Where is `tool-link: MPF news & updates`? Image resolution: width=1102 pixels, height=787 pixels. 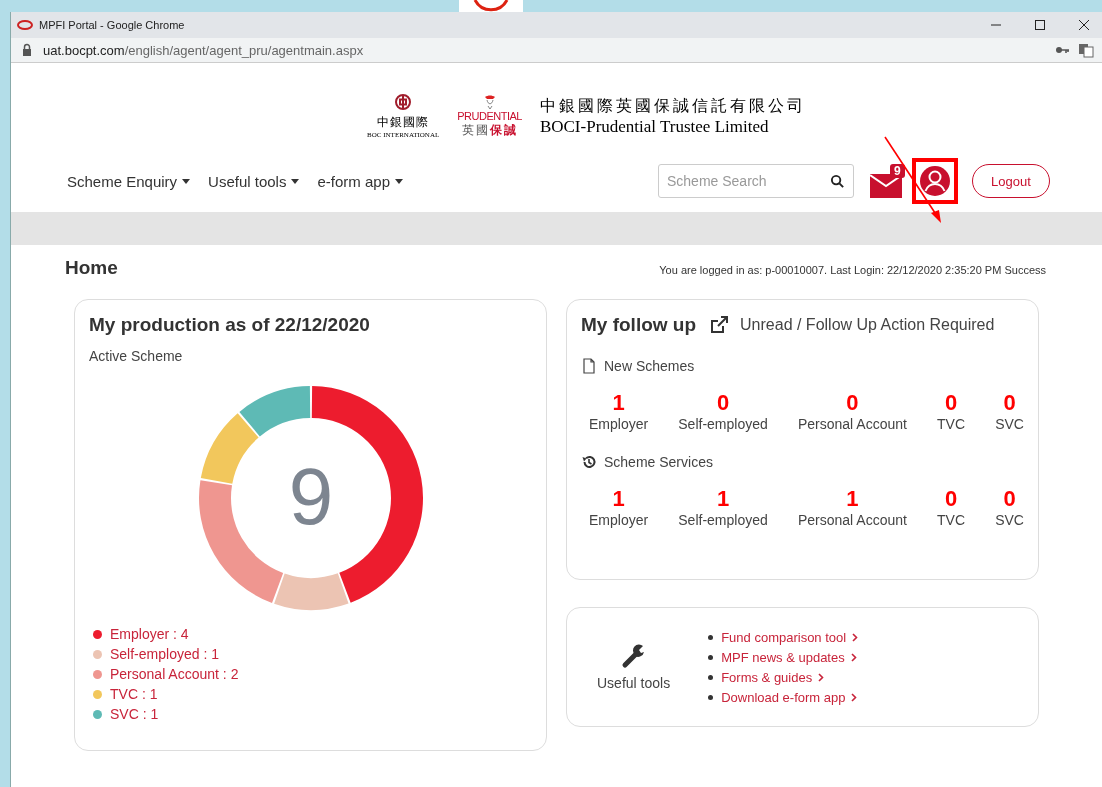 tool-link: MPF news & updates is located at coordinates (789, 657).